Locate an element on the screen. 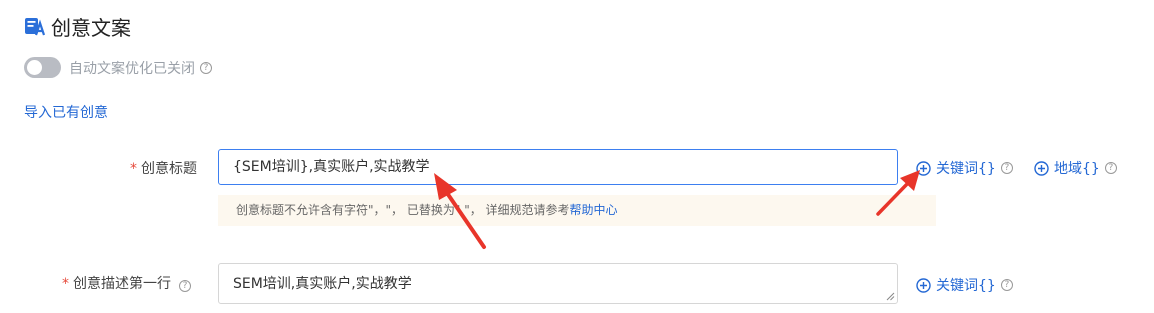 The height and width of the screenshot is (313, 1154). resize-grip-icon is located at coordinates (890, 296).